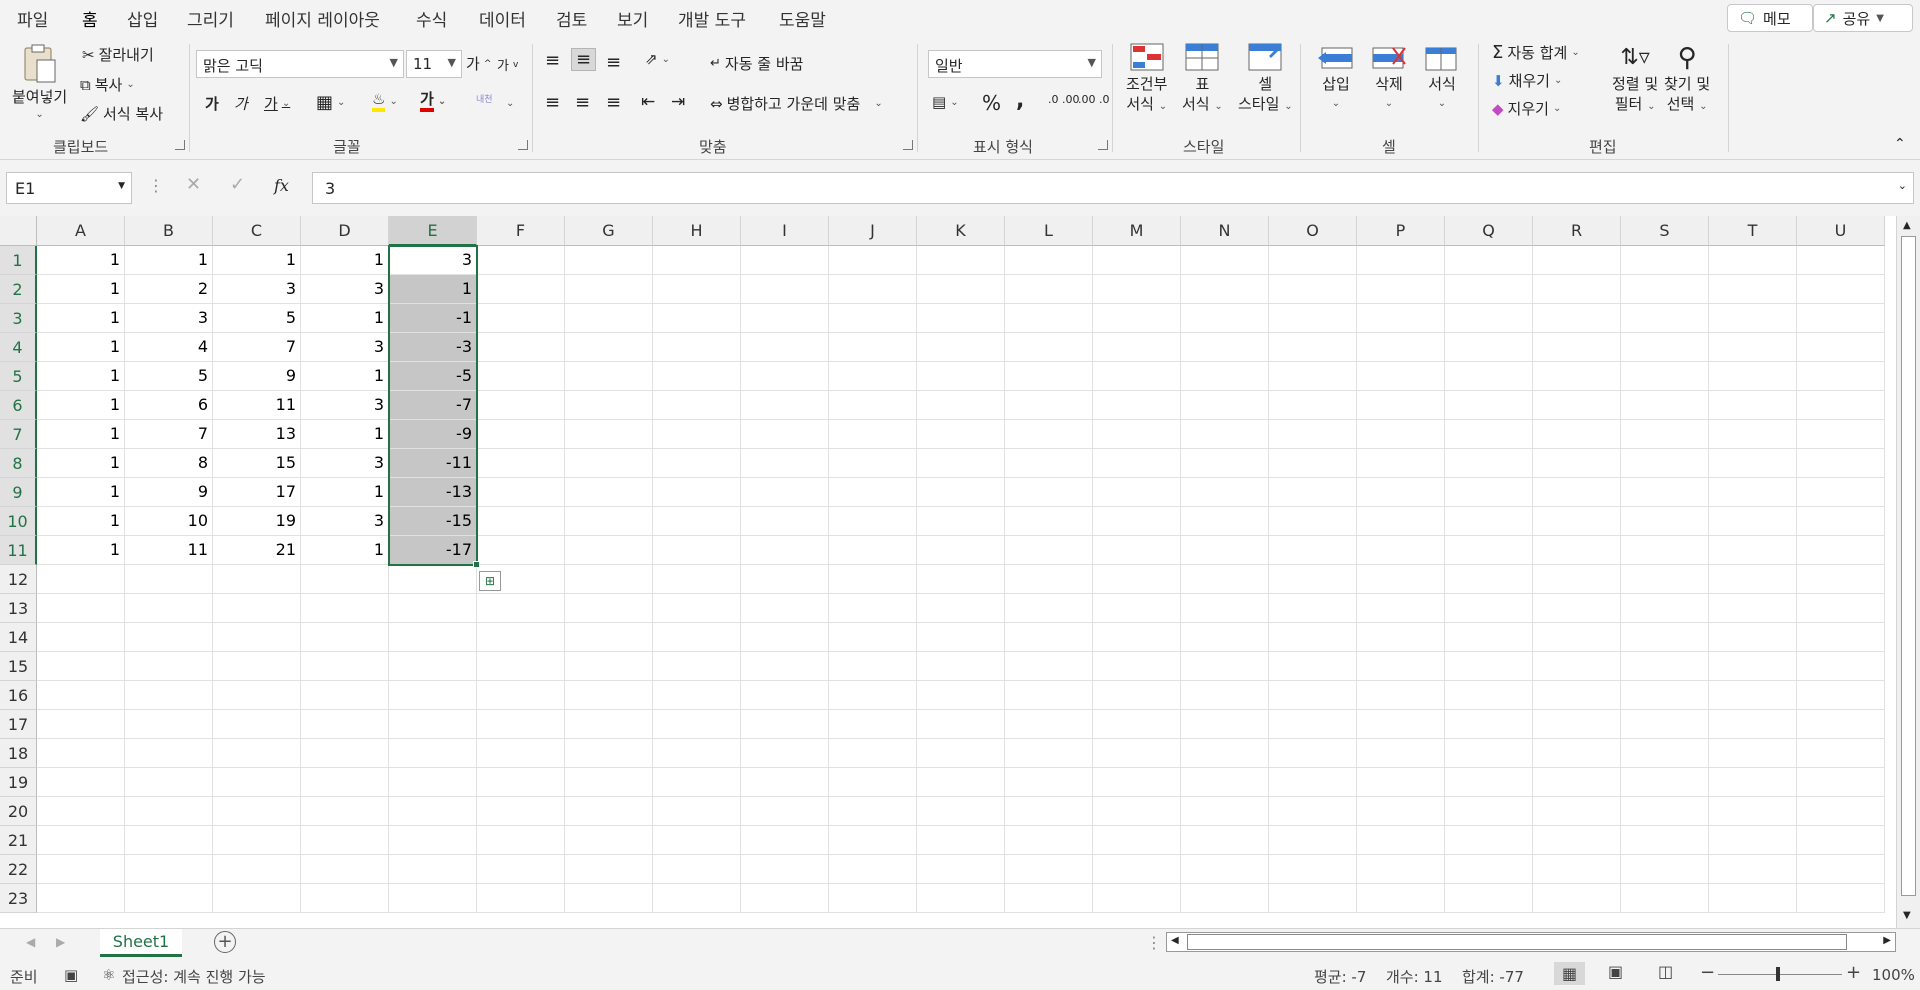 This screenshot has height=990, width=1920. I want to click on cell-l10, so click(1049, 521).